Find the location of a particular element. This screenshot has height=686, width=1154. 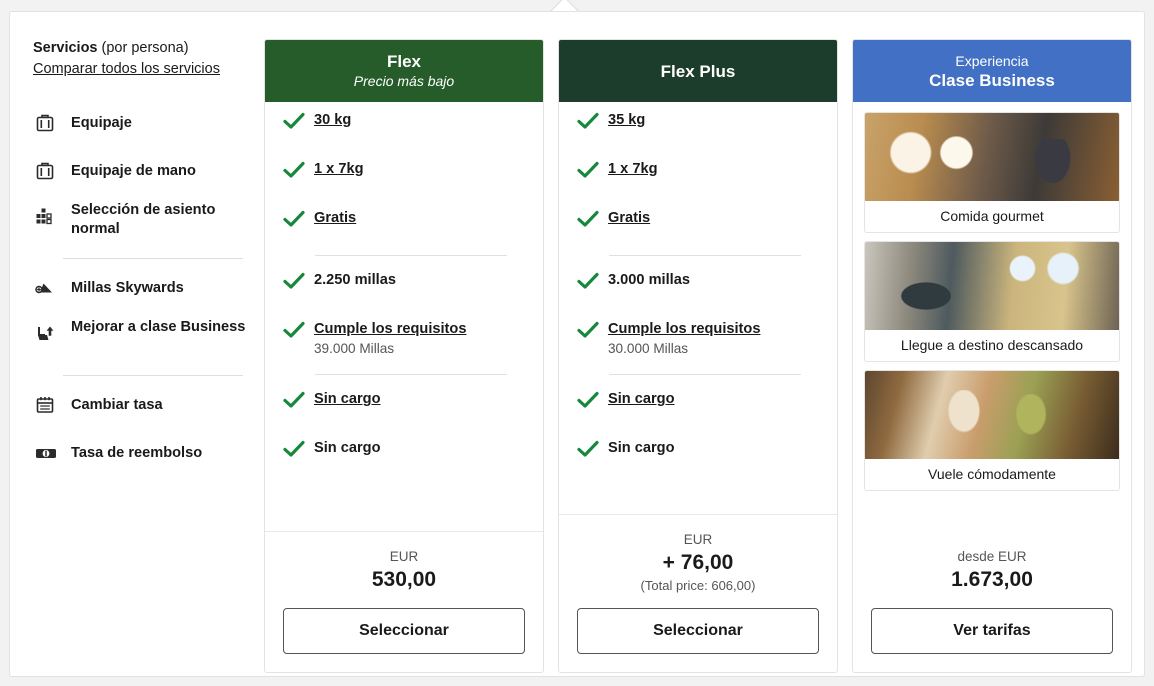

feature-baggage: 30 kg is located at coordinates (404, 126).